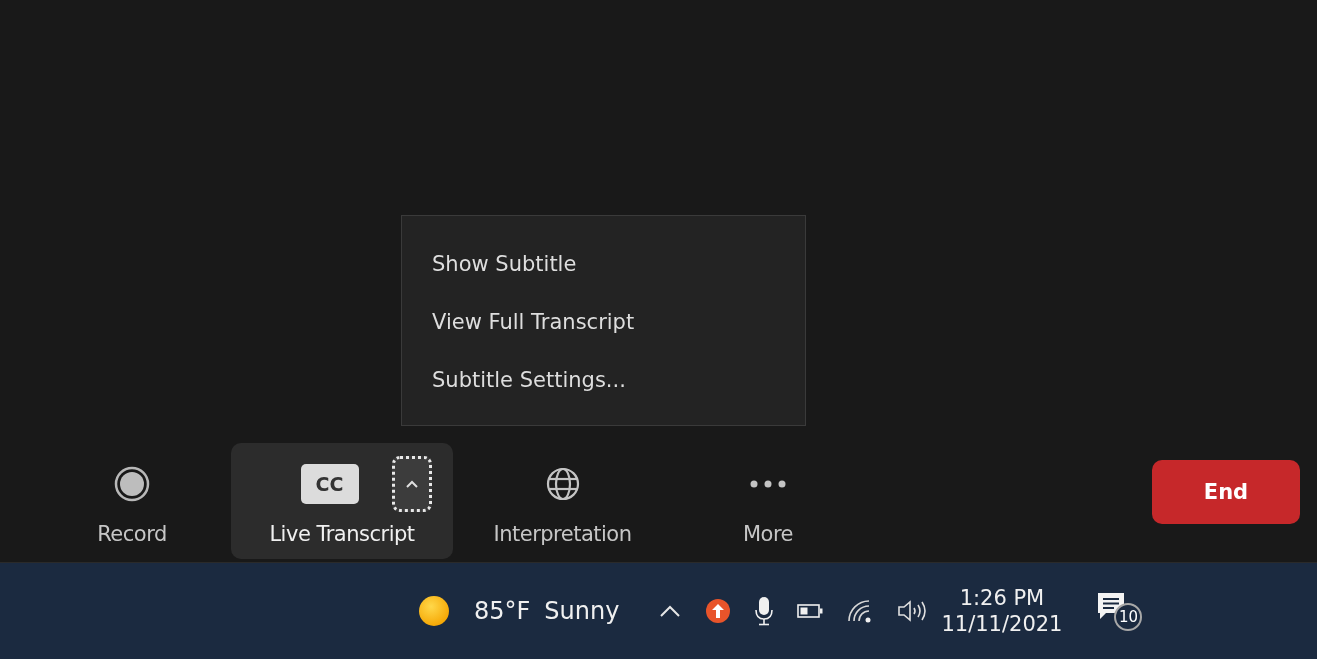 Image resolution: width=1317 pixels, height=659 pixels. I want to click on caret-button, so click(411, 484).